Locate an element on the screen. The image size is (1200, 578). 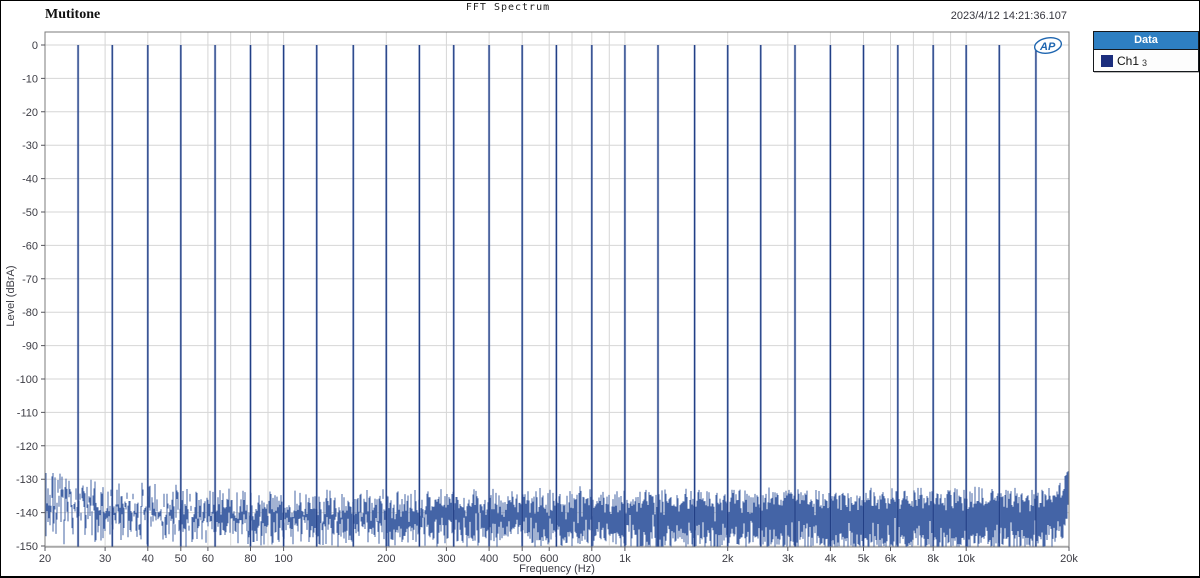
y-tick-label: -120 is located at coordinates (27, 447).